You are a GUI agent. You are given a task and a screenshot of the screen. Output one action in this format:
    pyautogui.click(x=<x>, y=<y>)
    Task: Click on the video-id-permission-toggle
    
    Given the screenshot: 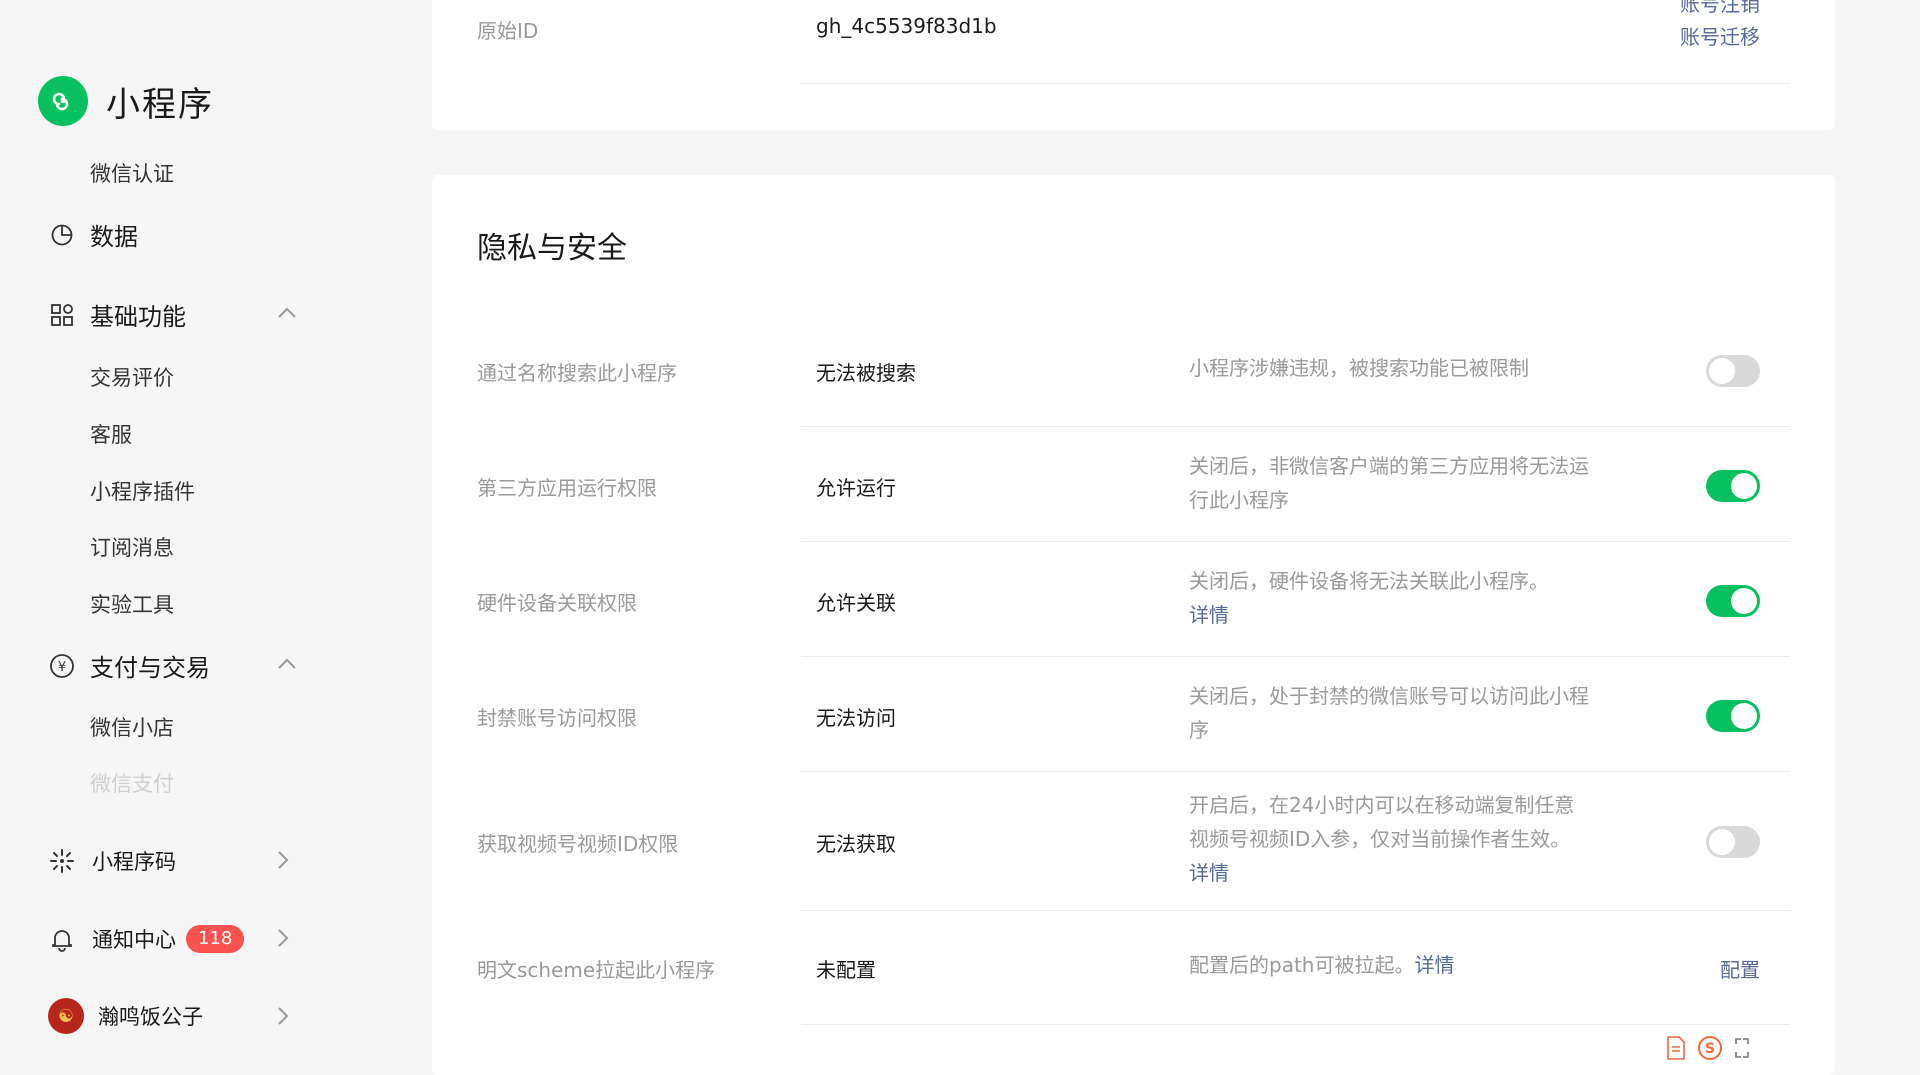 What is the action you would take?
    pyautogui.click(x=1733, y=842)
    